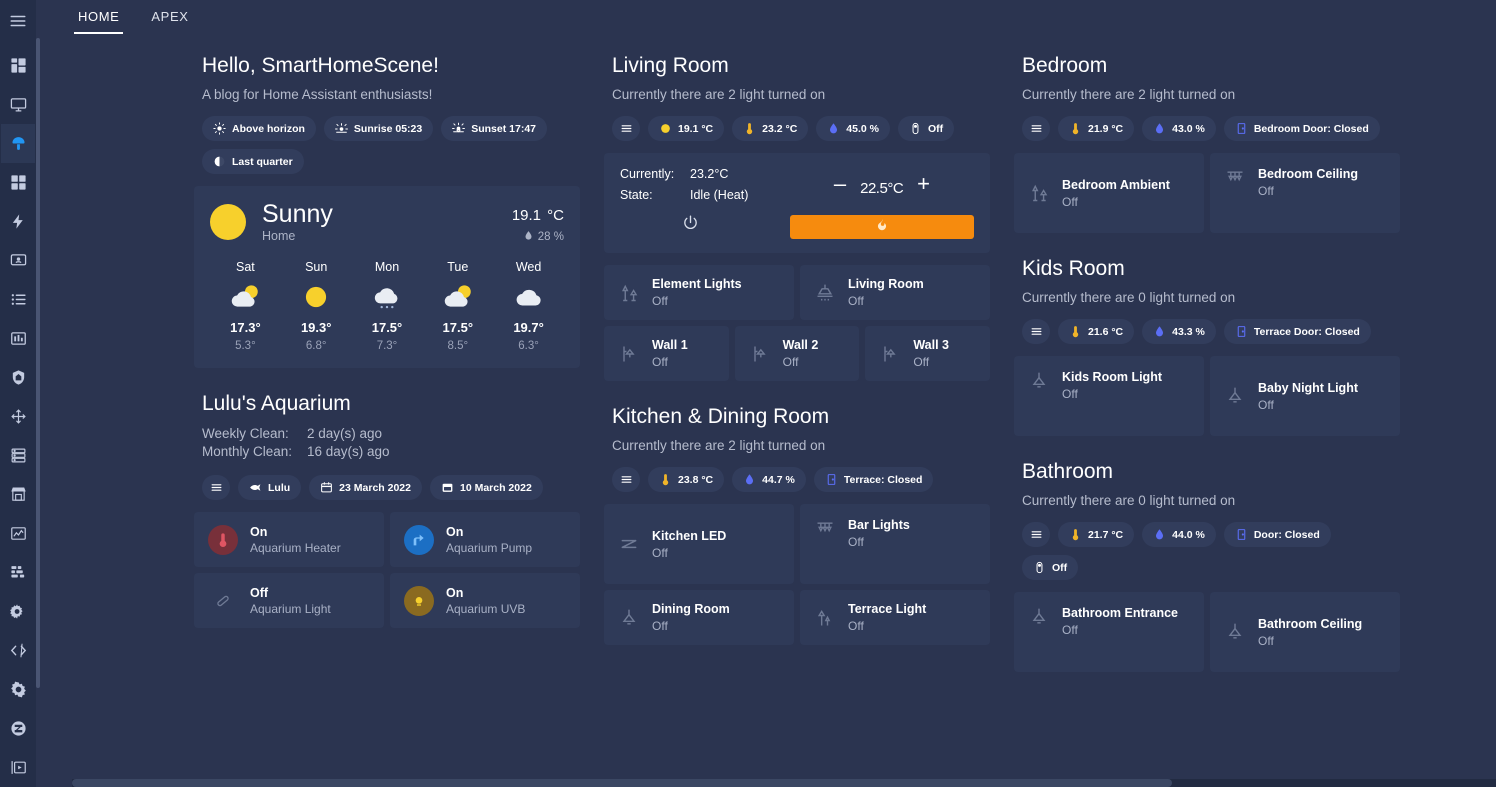 The image size is (1496, 787). I want to click on chip-sunrise: Sunrise 05:23, so click(378, 128).